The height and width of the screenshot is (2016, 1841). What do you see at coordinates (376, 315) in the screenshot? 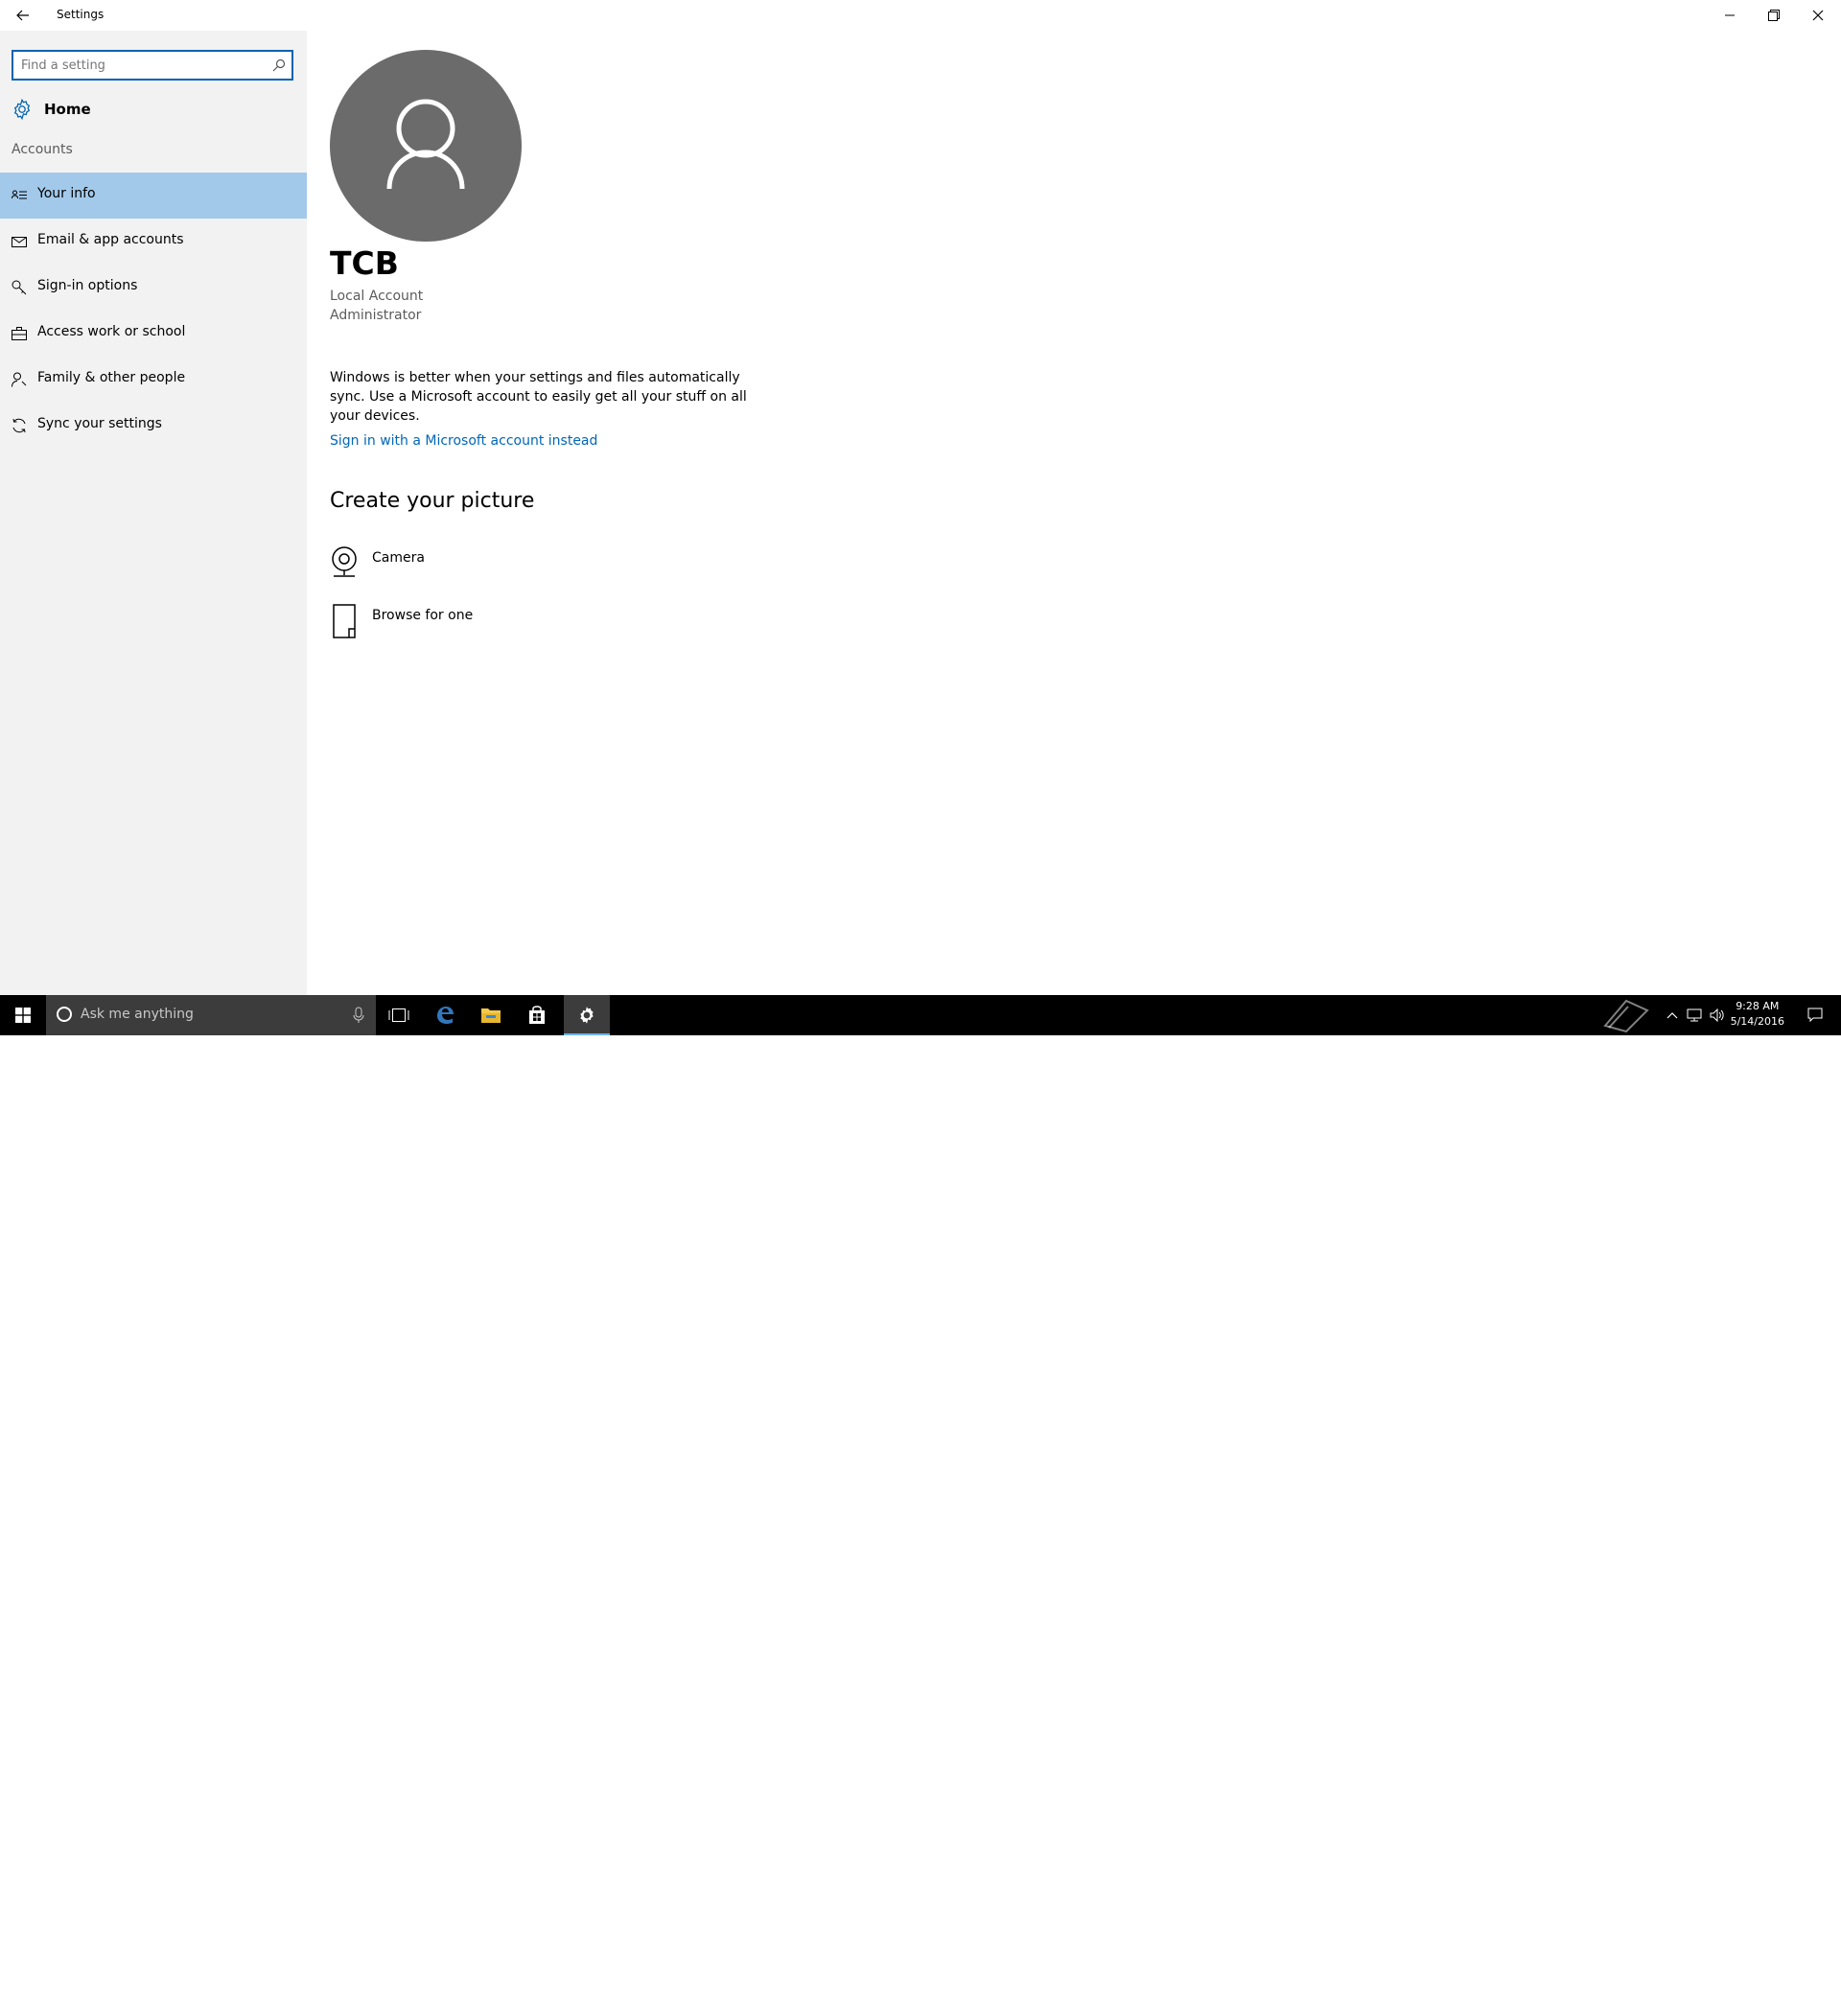
I see `account-role: Administrator` at bounding box center [376, 315].